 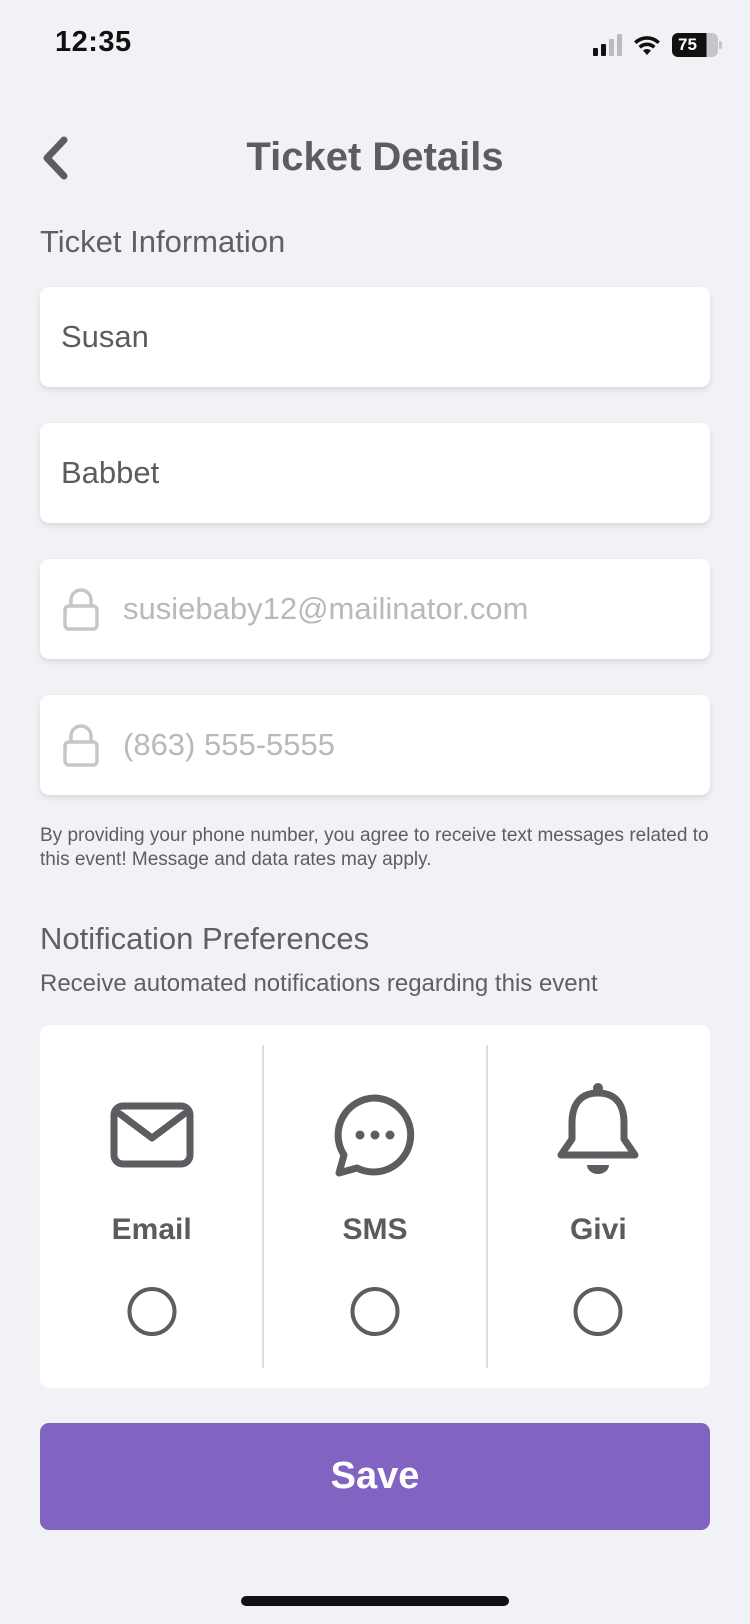 What do you see at coordinates (598, 1206) in the screenshot?
I see `notification-option-givi: Givi` at bounding box center [598, 1206].